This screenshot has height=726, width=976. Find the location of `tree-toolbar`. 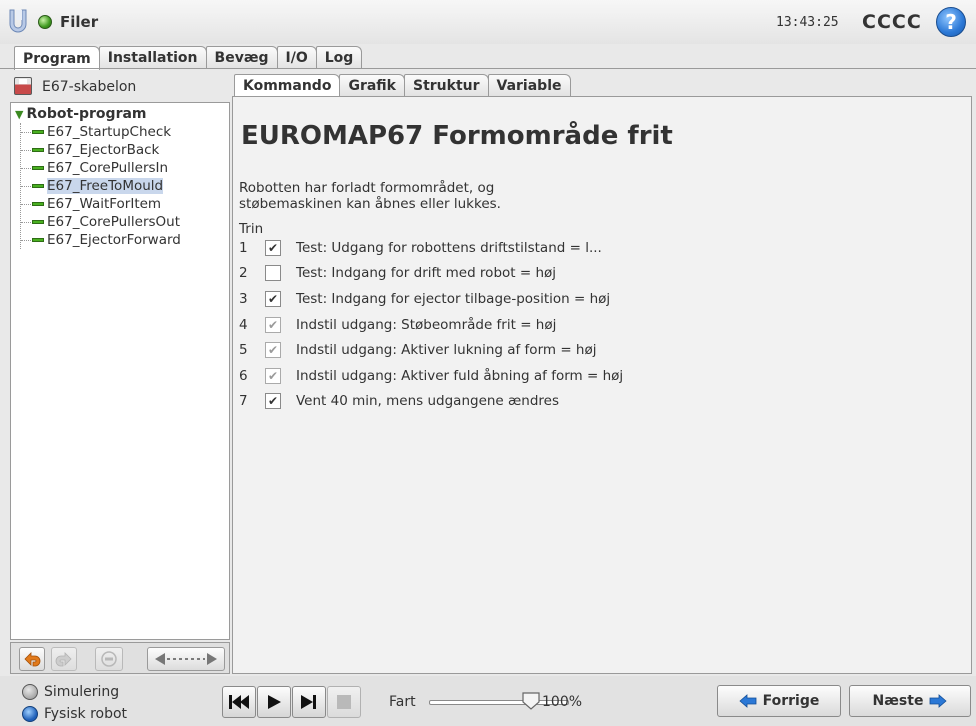

tree-toolbar is located at coordinates (120, 658).